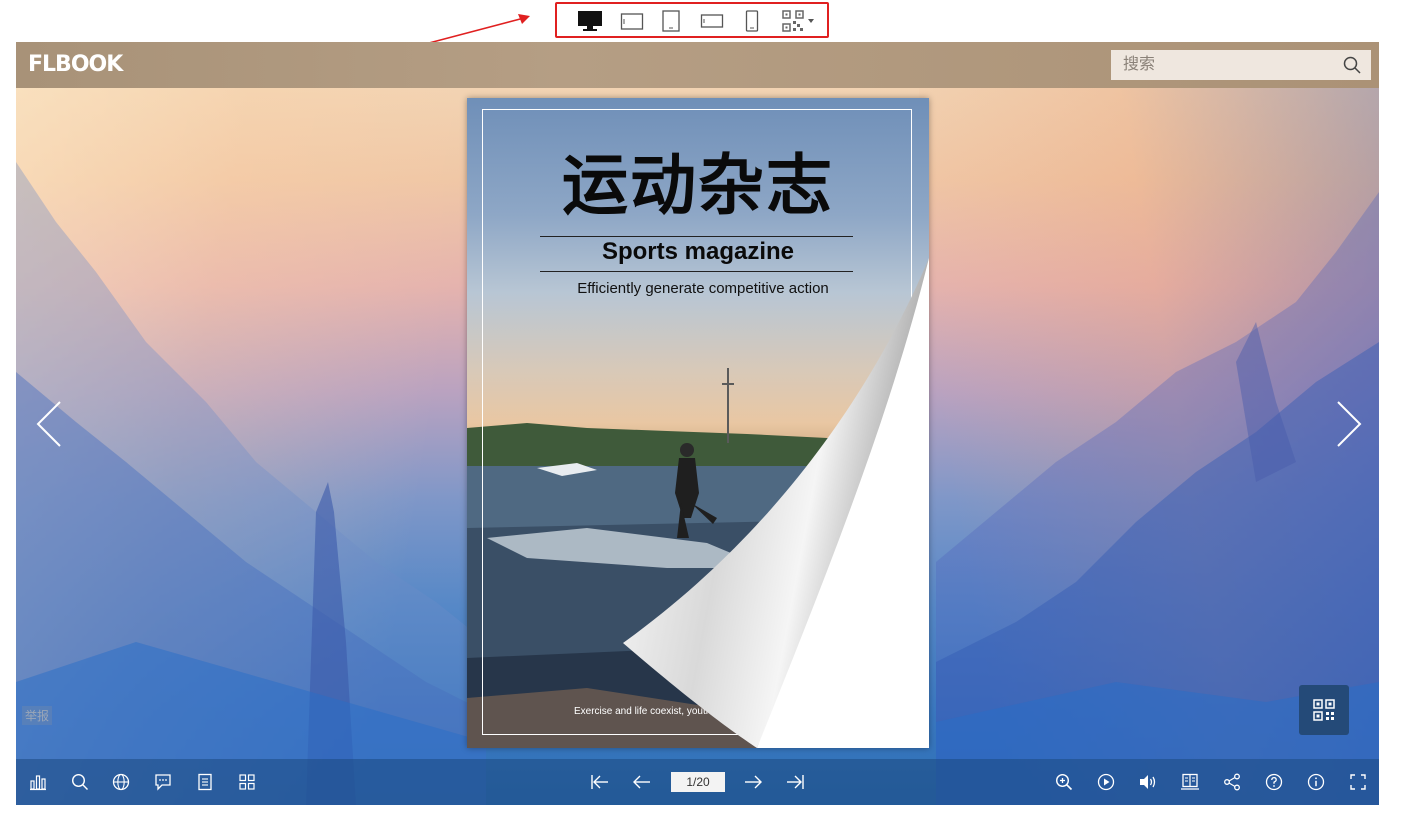 This screenshot has height=819, width=1404. I want to click on report-badge: 举报, so click(37, 715).